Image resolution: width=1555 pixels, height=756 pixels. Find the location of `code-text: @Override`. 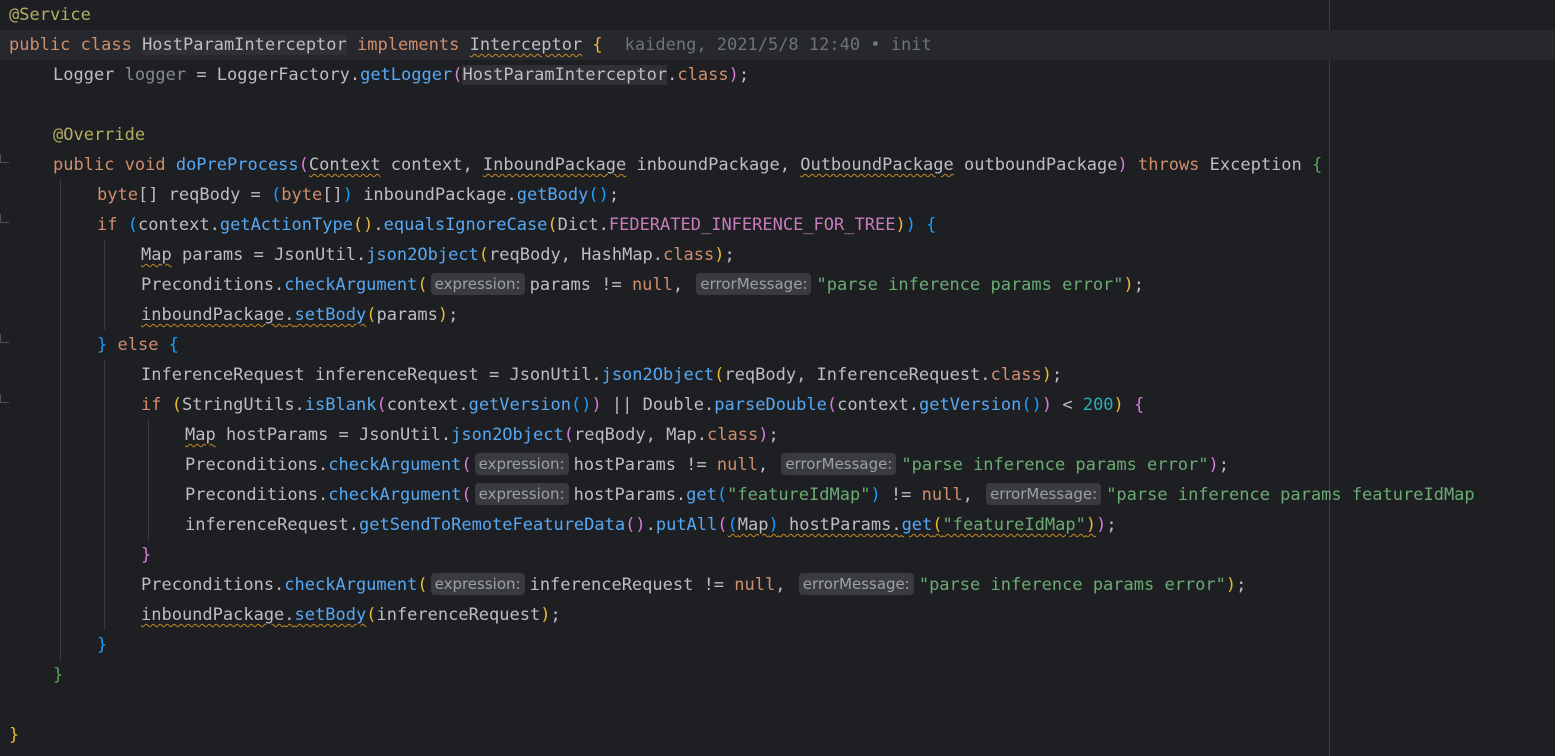

code-text: @Override is located at coordinates (99, 135).